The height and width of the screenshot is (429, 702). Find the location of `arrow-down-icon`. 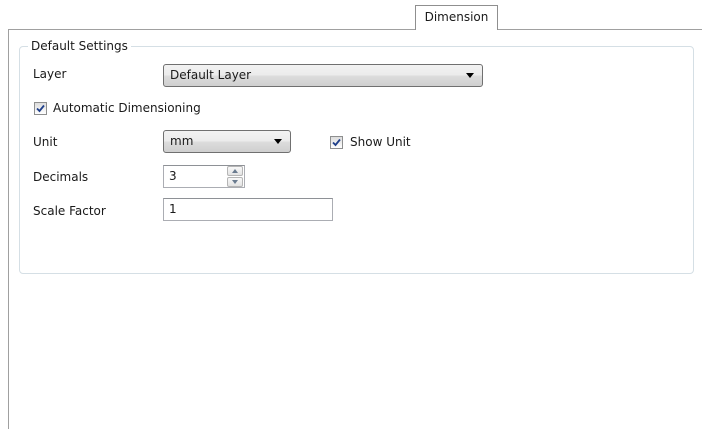

arrow-down-icon is located at coordinates (235, 182).